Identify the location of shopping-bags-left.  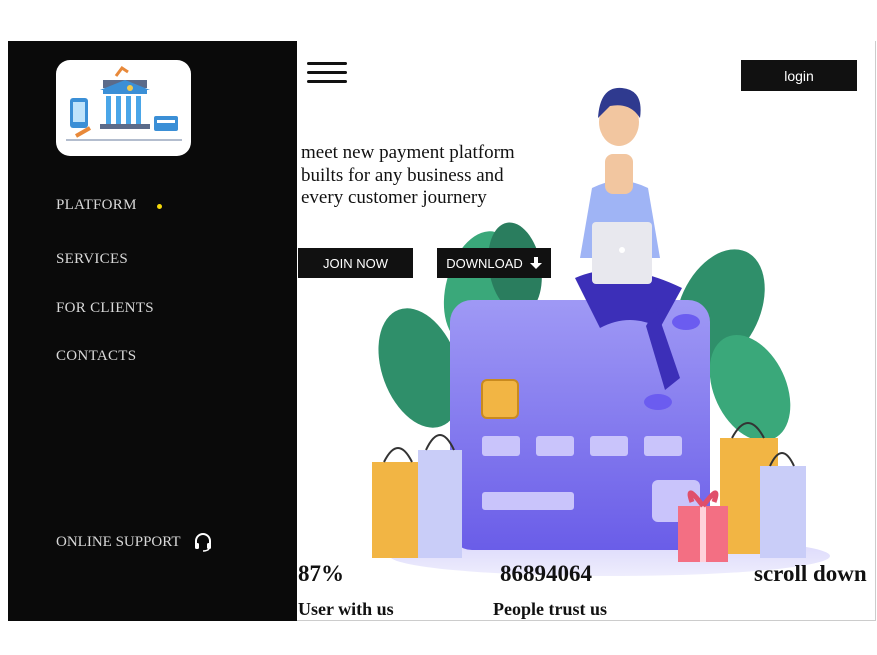
(417, 496).